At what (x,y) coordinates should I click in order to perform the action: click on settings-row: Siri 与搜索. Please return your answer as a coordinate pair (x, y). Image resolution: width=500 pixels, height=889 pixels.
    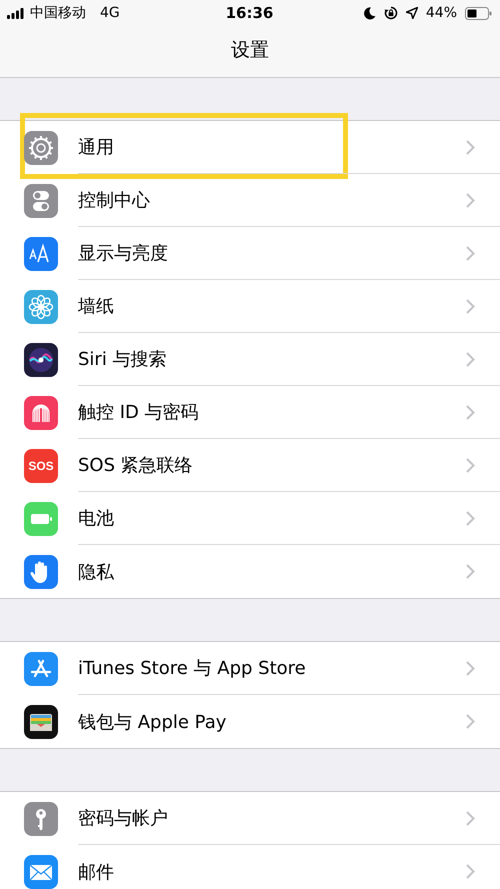
    Looking at the image, I should click on (250, 359).